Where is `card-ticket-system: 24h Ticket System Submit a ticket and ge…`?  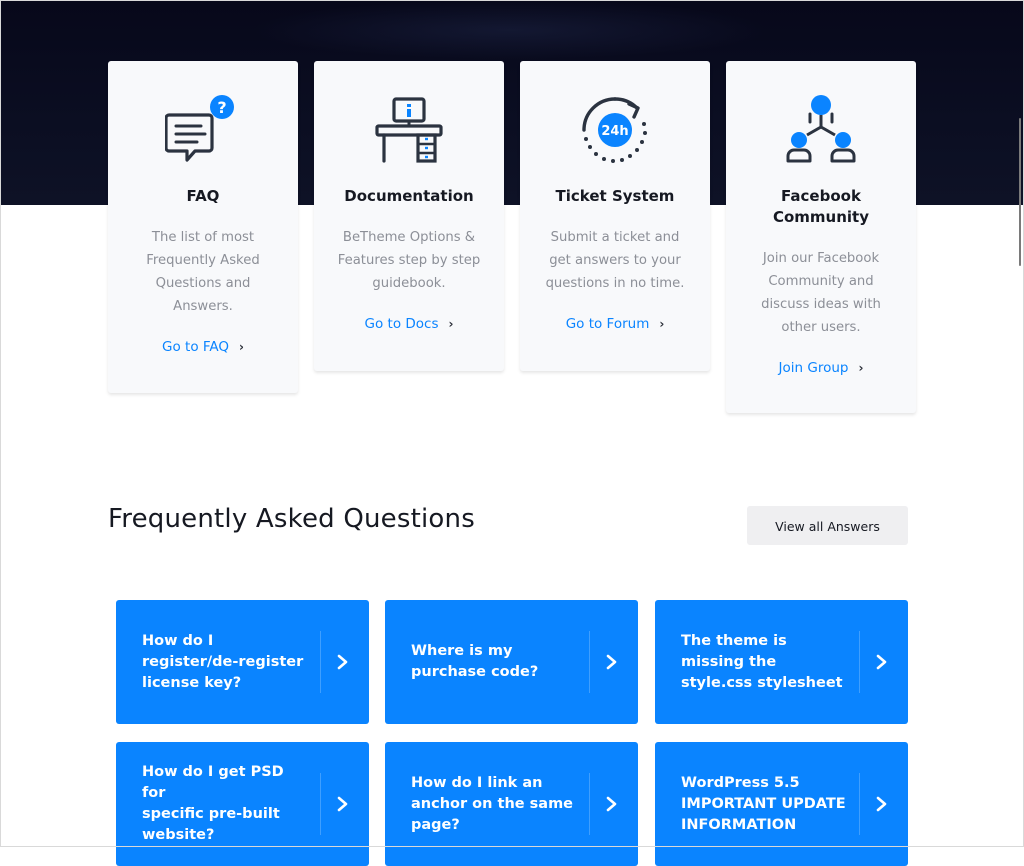 card-ticket-system: 24h Ticket System Submit a ticket and ge… is located at coordinates (615, 216).